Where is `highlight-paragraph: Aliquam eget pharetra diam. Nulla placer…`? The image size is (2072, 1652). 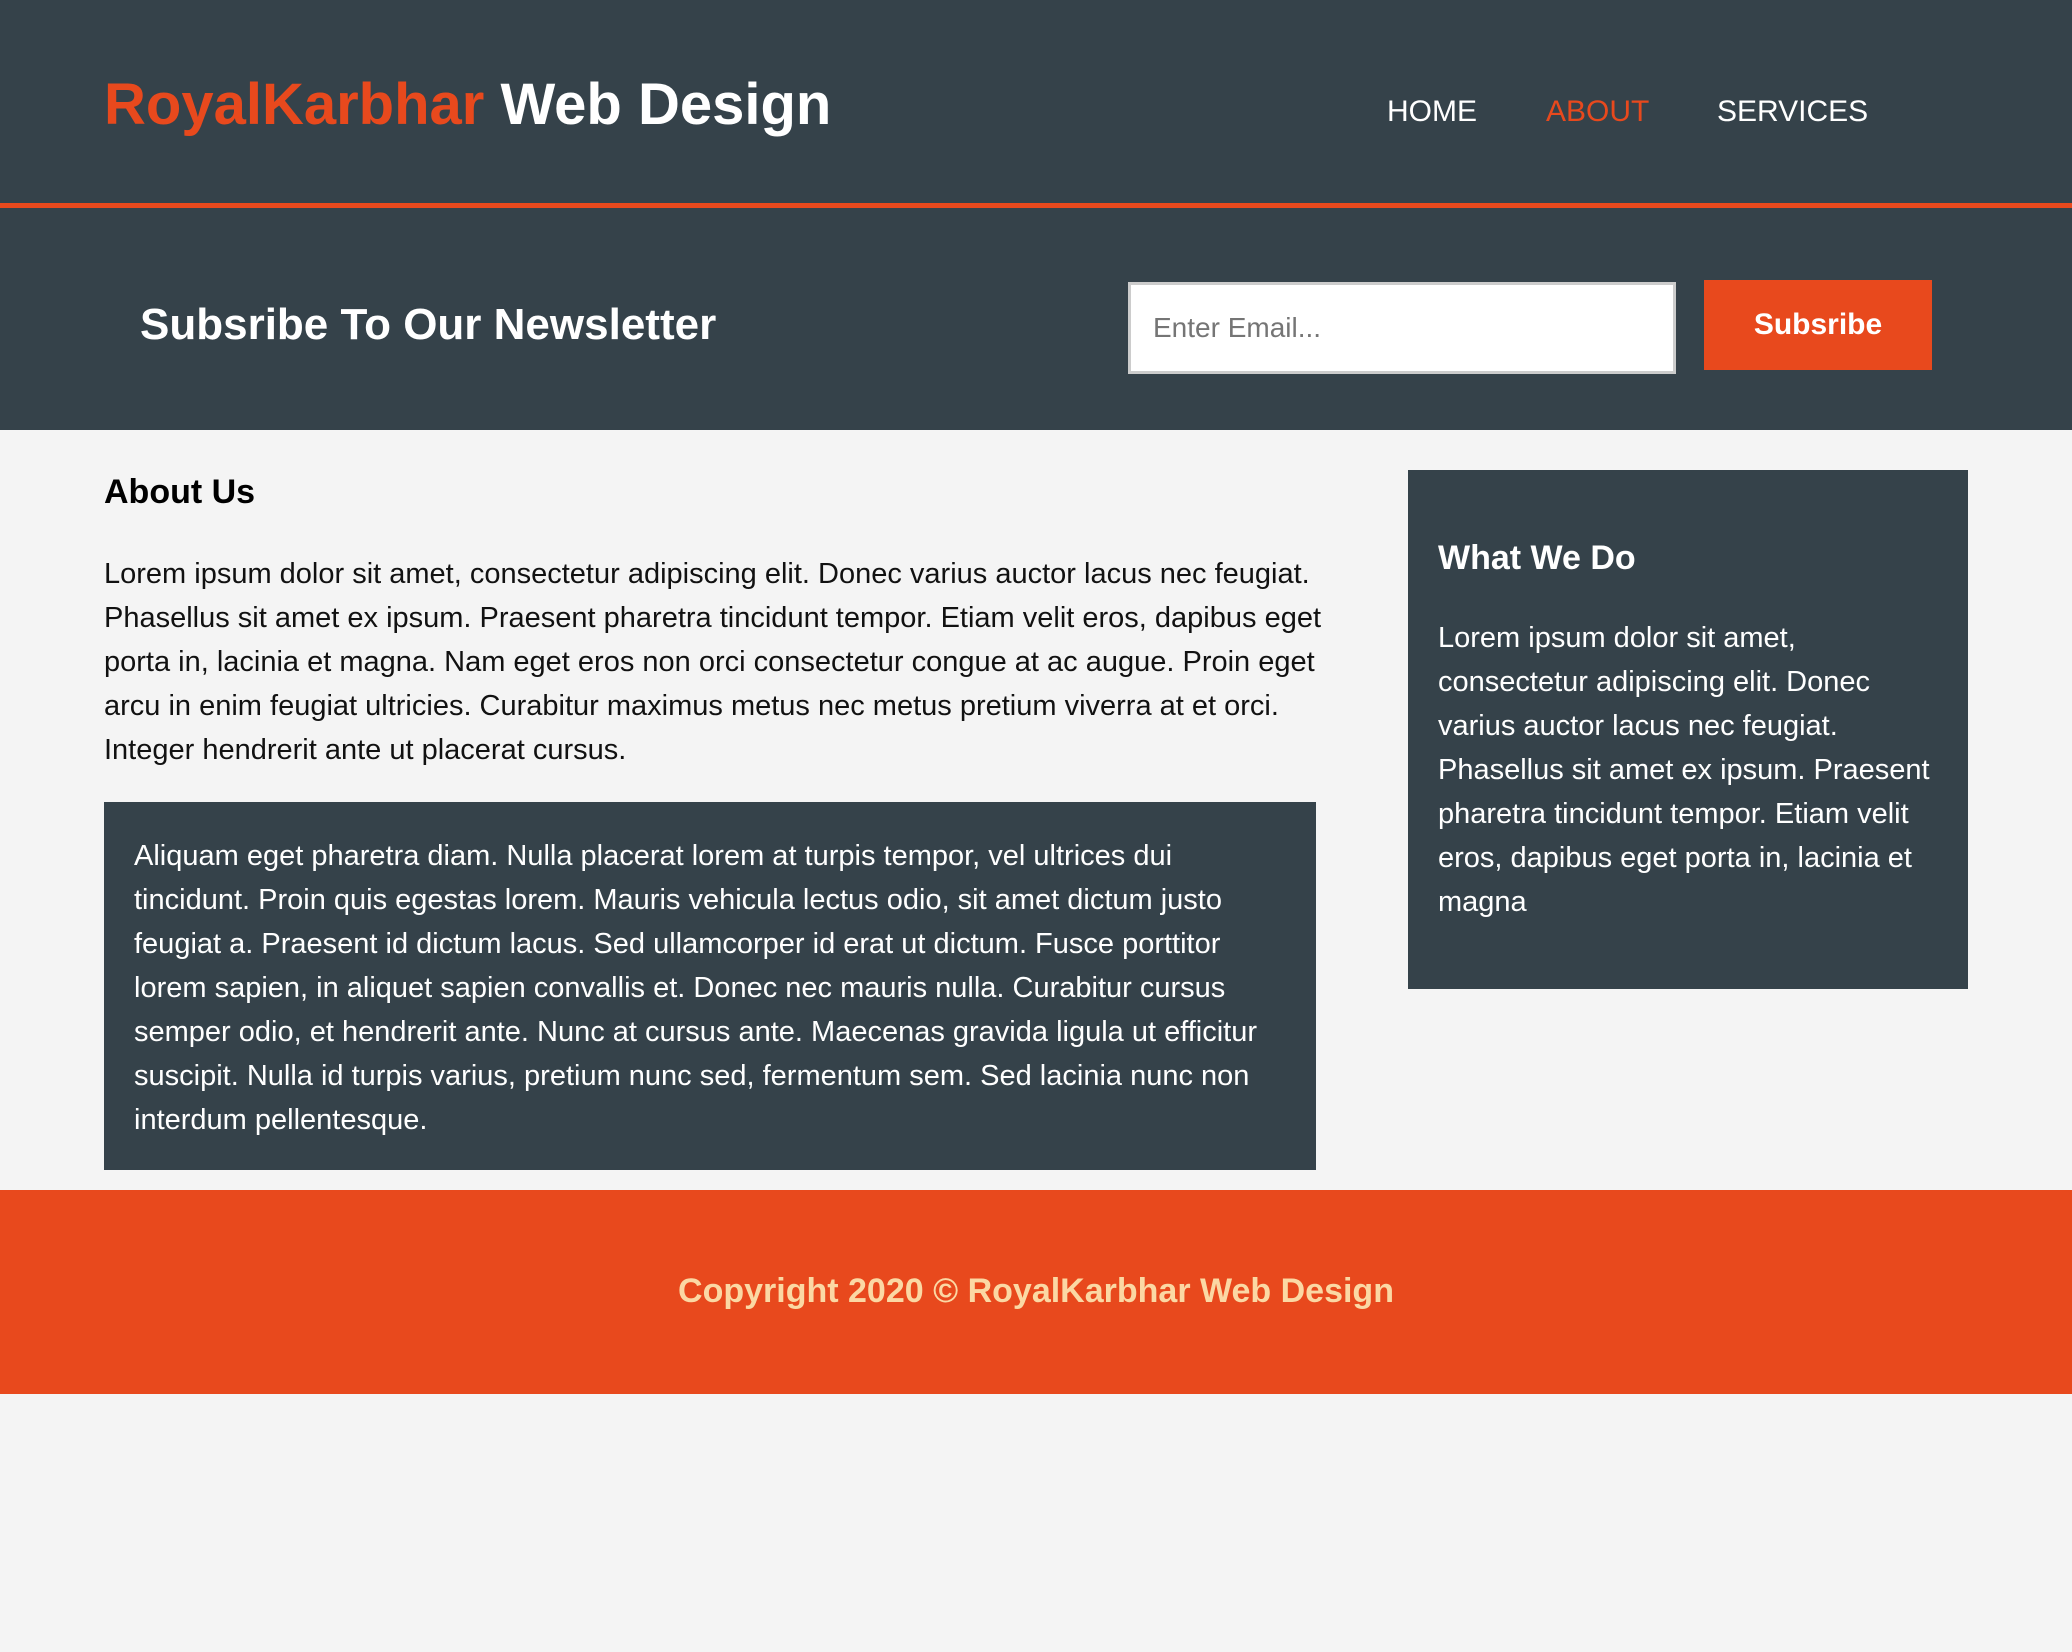
highlight-paragraph: Aliquam eget pharetra diam. Nulla placer… is located at coordinates (696, 988).